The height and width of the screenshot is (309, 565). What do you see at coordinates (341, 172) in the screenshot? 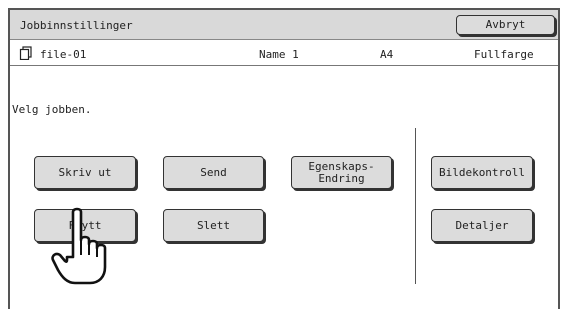
I see `property-change-button: Egenskaps- Endring` at bounding box center [341, 172].